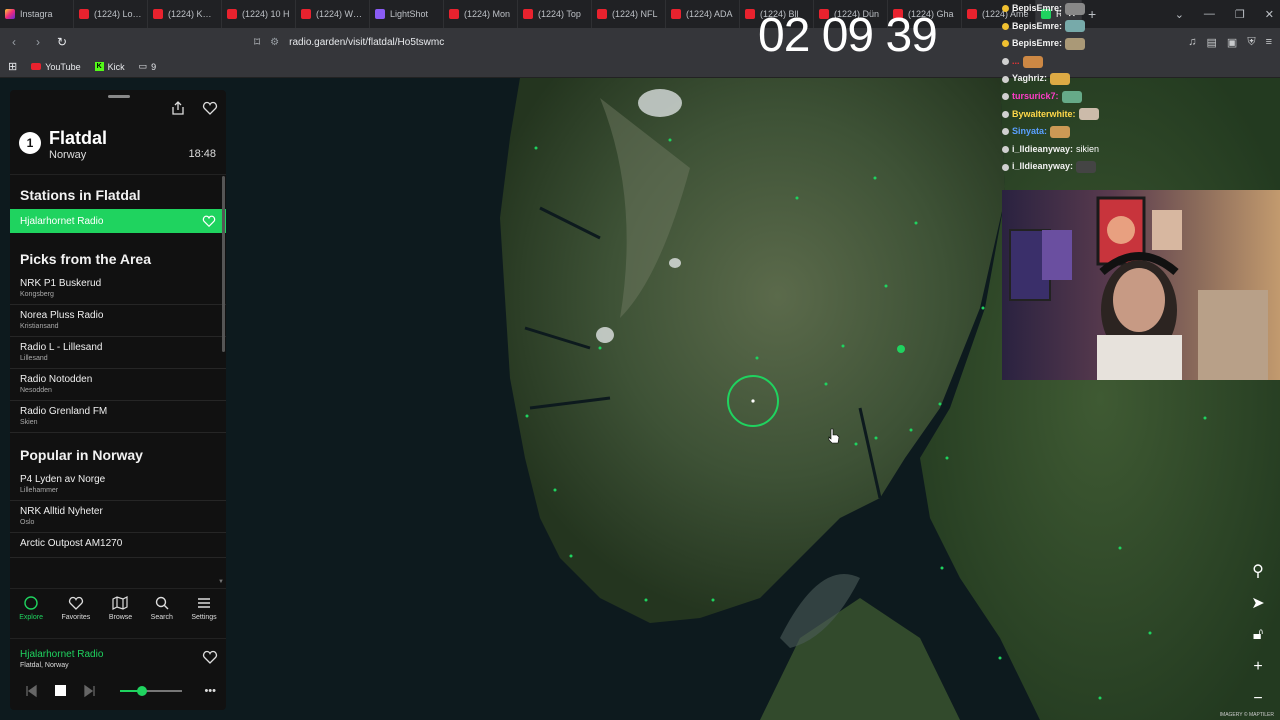 The height and width of the screenshot is (720, 1280). Describe the element at coordinates (61, 283) in the screenshot. I see `station-name: NRK P1 Buskerud` at that location.